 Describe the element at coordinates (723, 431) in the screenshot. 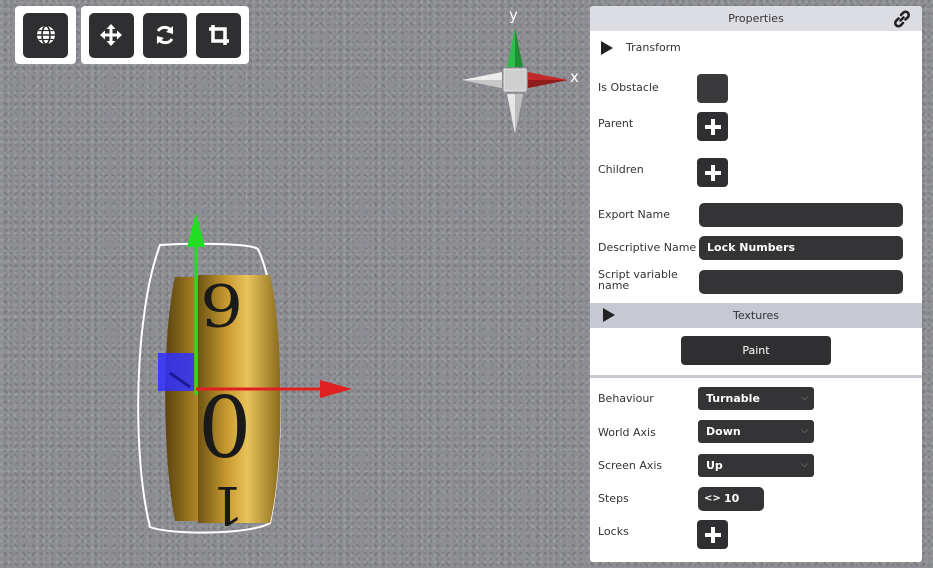

I see `world-axis-select-value: Down` at that location.